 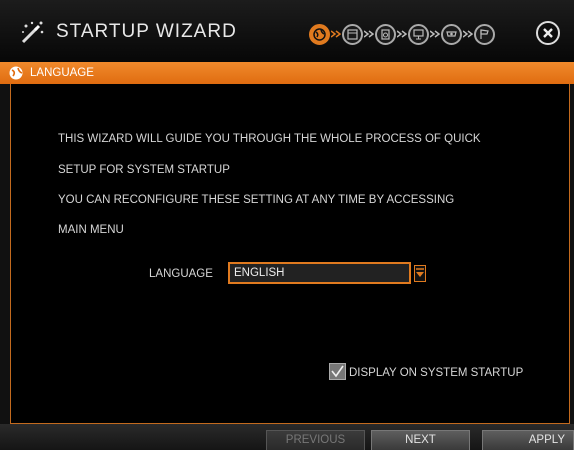 What do you see at coordinates (181, 274) in the screenshot?
I see `language-label: LANGUAGE` at bounding box center [181, 274].